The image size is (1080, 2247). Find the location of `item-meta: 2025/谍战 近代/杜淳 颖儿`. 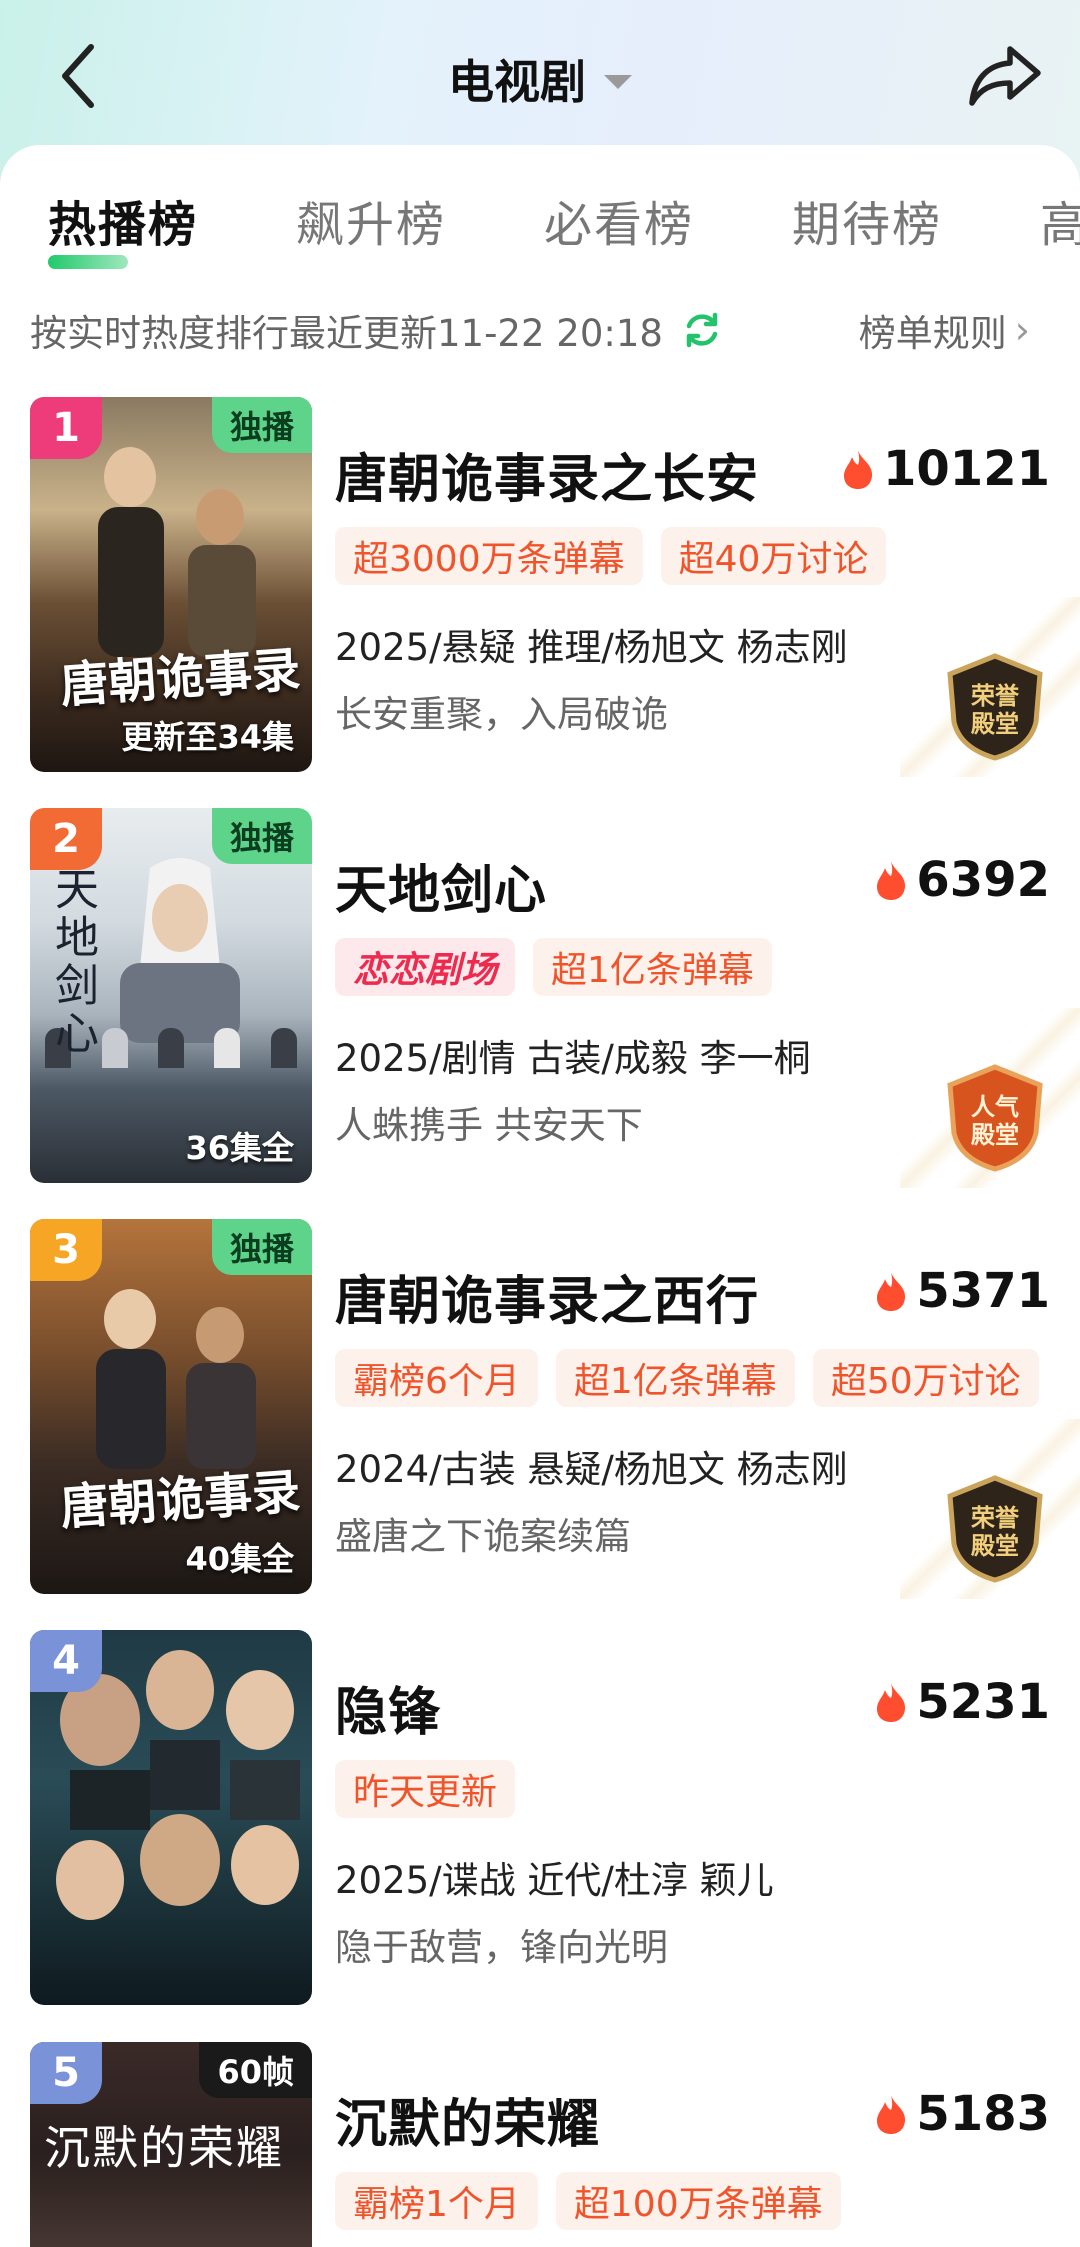

item-meta: 2025/谍战 近代/杜淳 颖儿 is located at coordinates (554, 1880).